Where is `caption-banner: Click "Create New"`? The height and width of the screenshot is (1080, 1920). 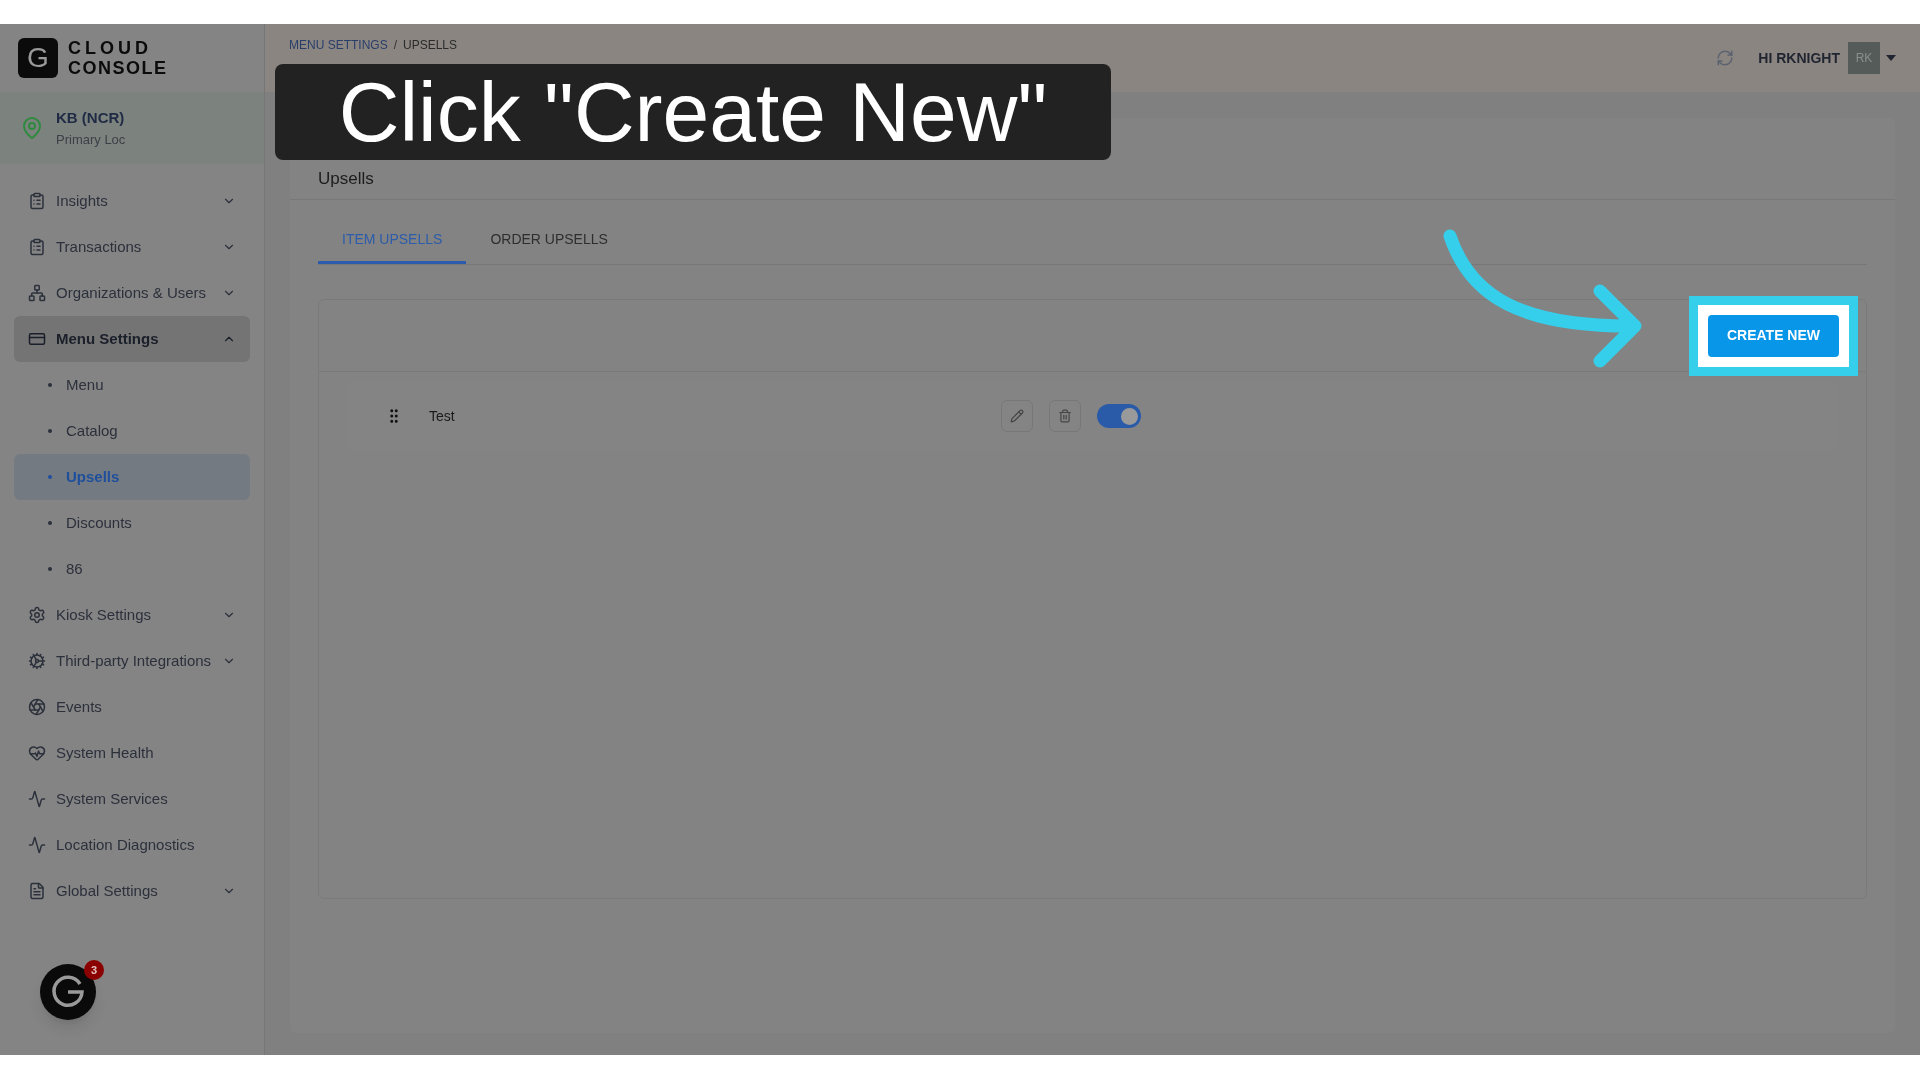
caption-banner: Click "Create New" is located at coordinates (693, 112).